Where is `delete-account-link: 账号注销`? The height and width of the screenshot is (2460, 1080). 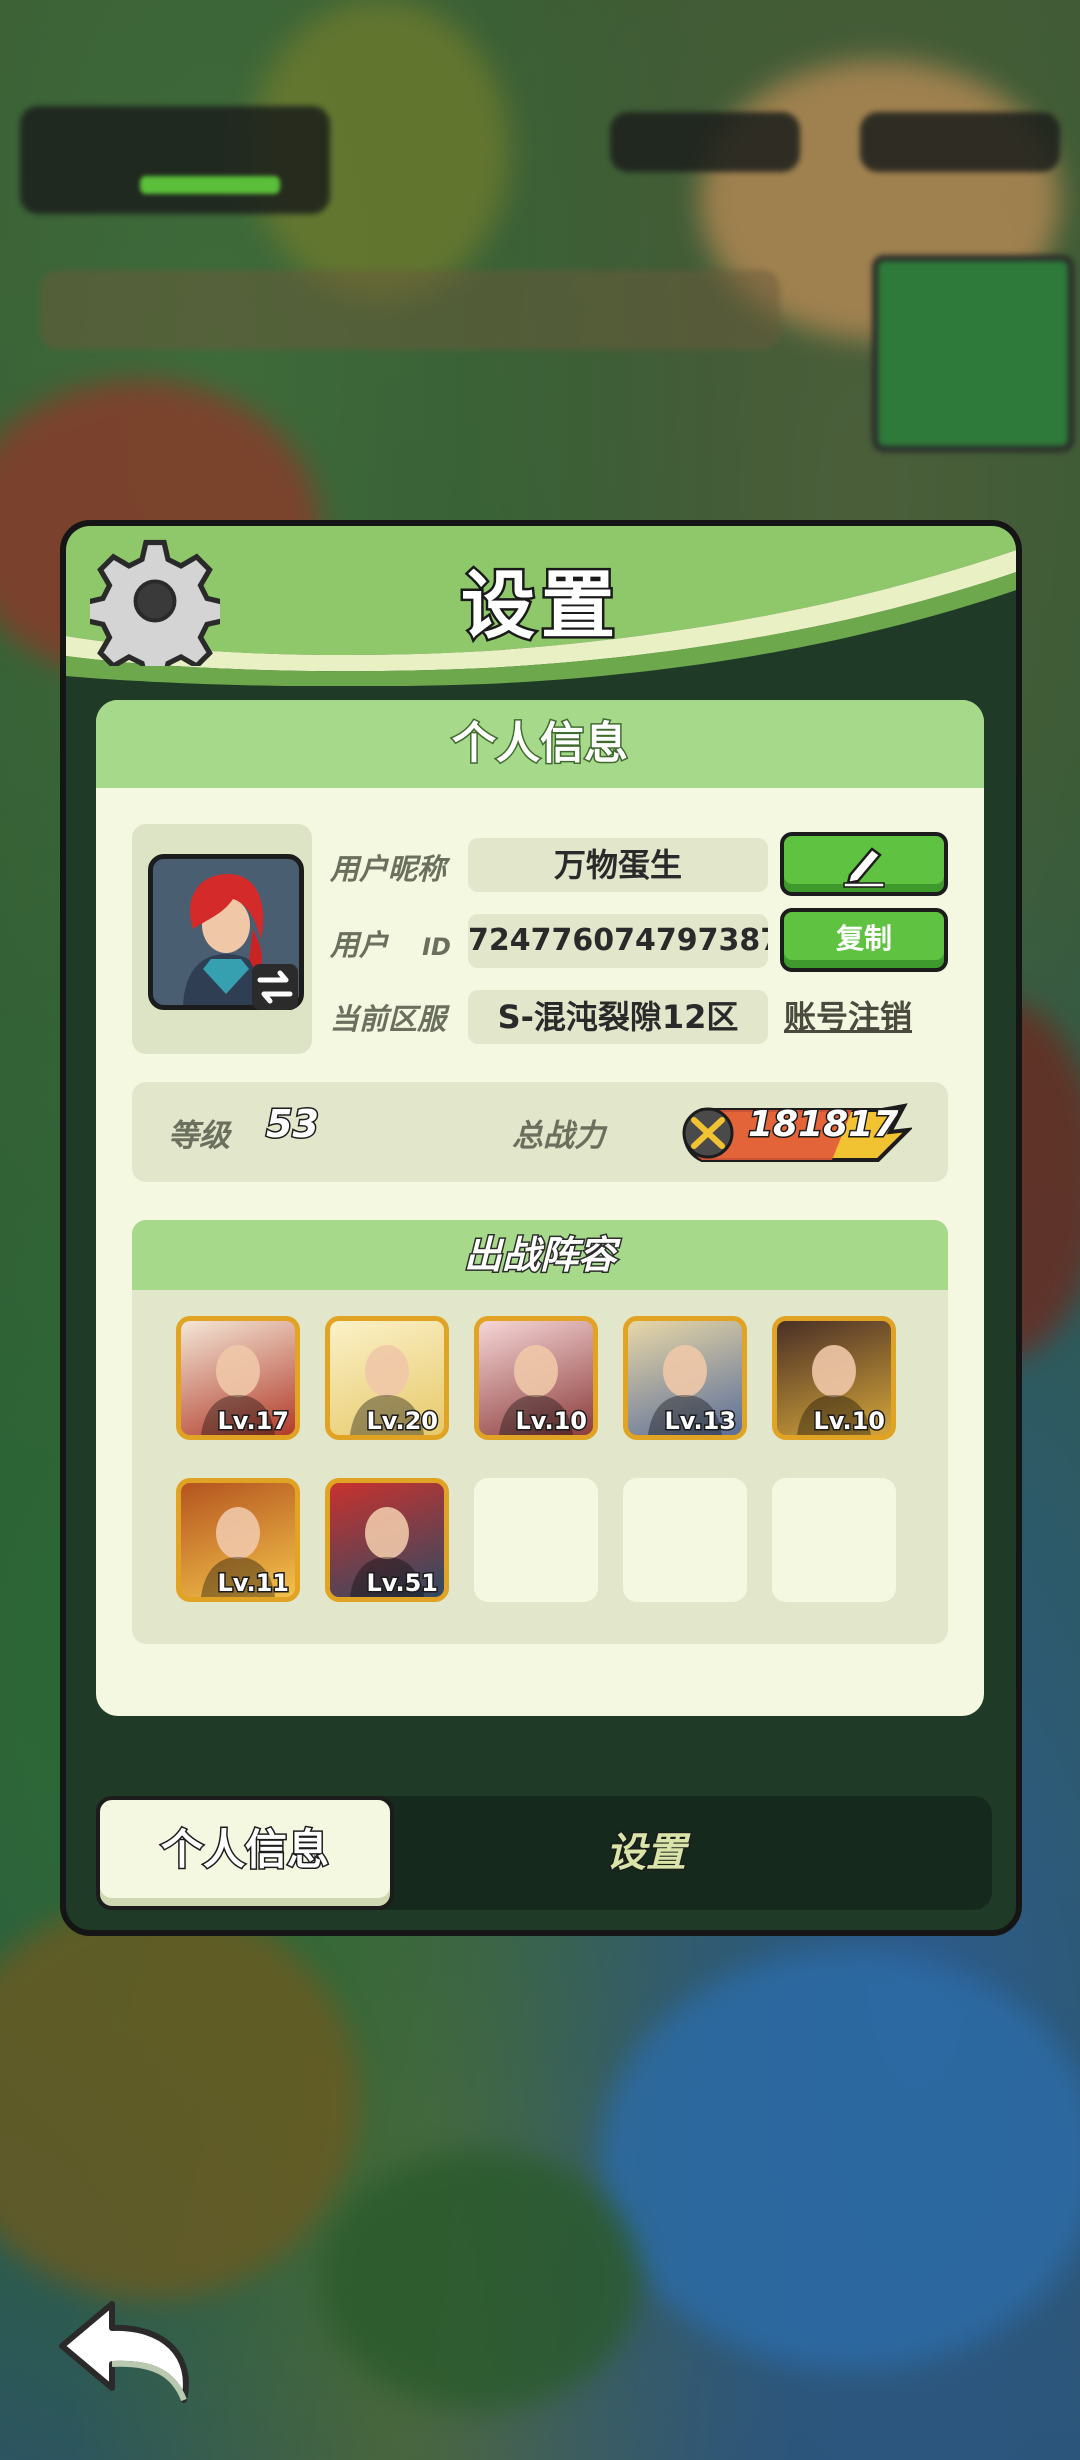 delete-account-link: 账号注销 is located at coordinates (848, 1015).